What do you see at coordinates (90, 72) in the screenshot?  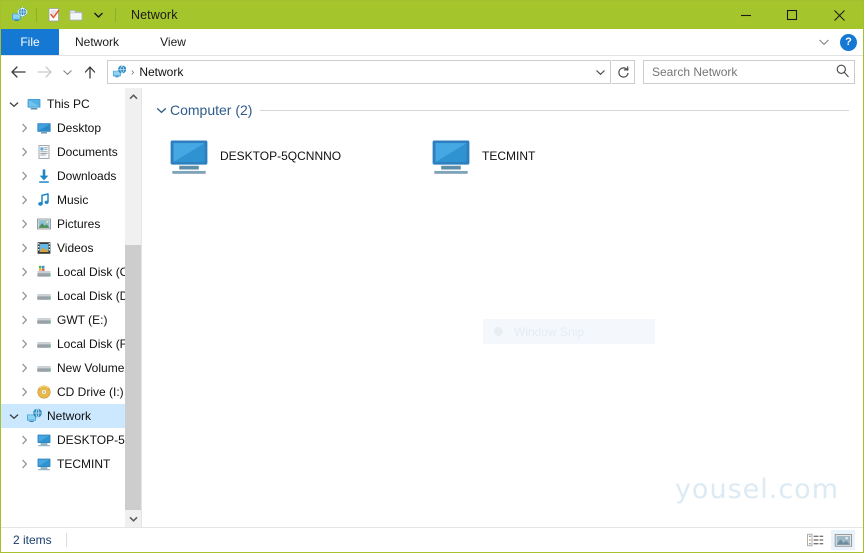 I see `up-button` at bounding box center [90, 72].